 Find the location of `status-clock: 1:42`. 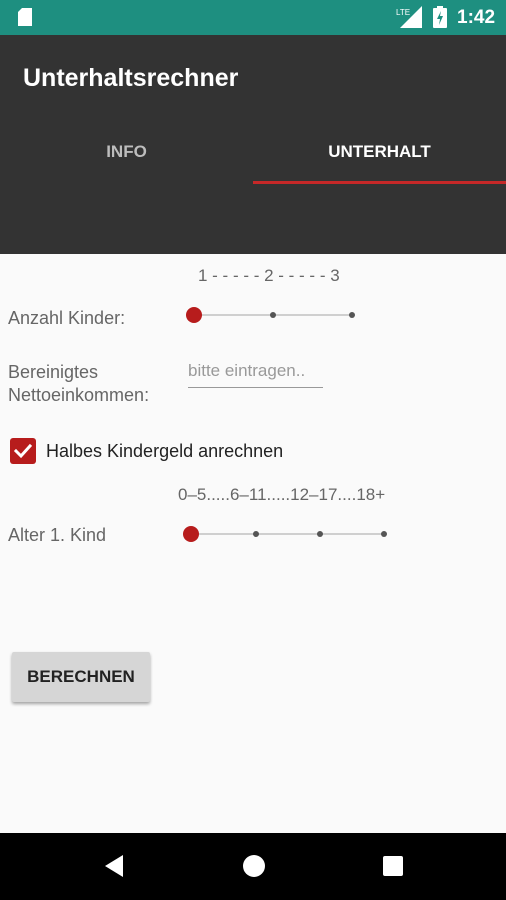

status-clock: 1:42 is located at coordinates (476, 17).